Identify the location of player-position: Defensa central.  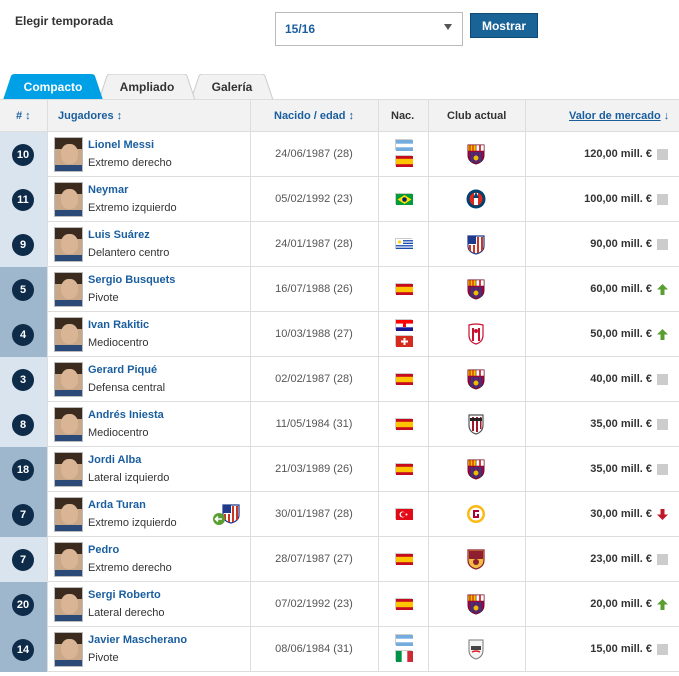
(127, 388).